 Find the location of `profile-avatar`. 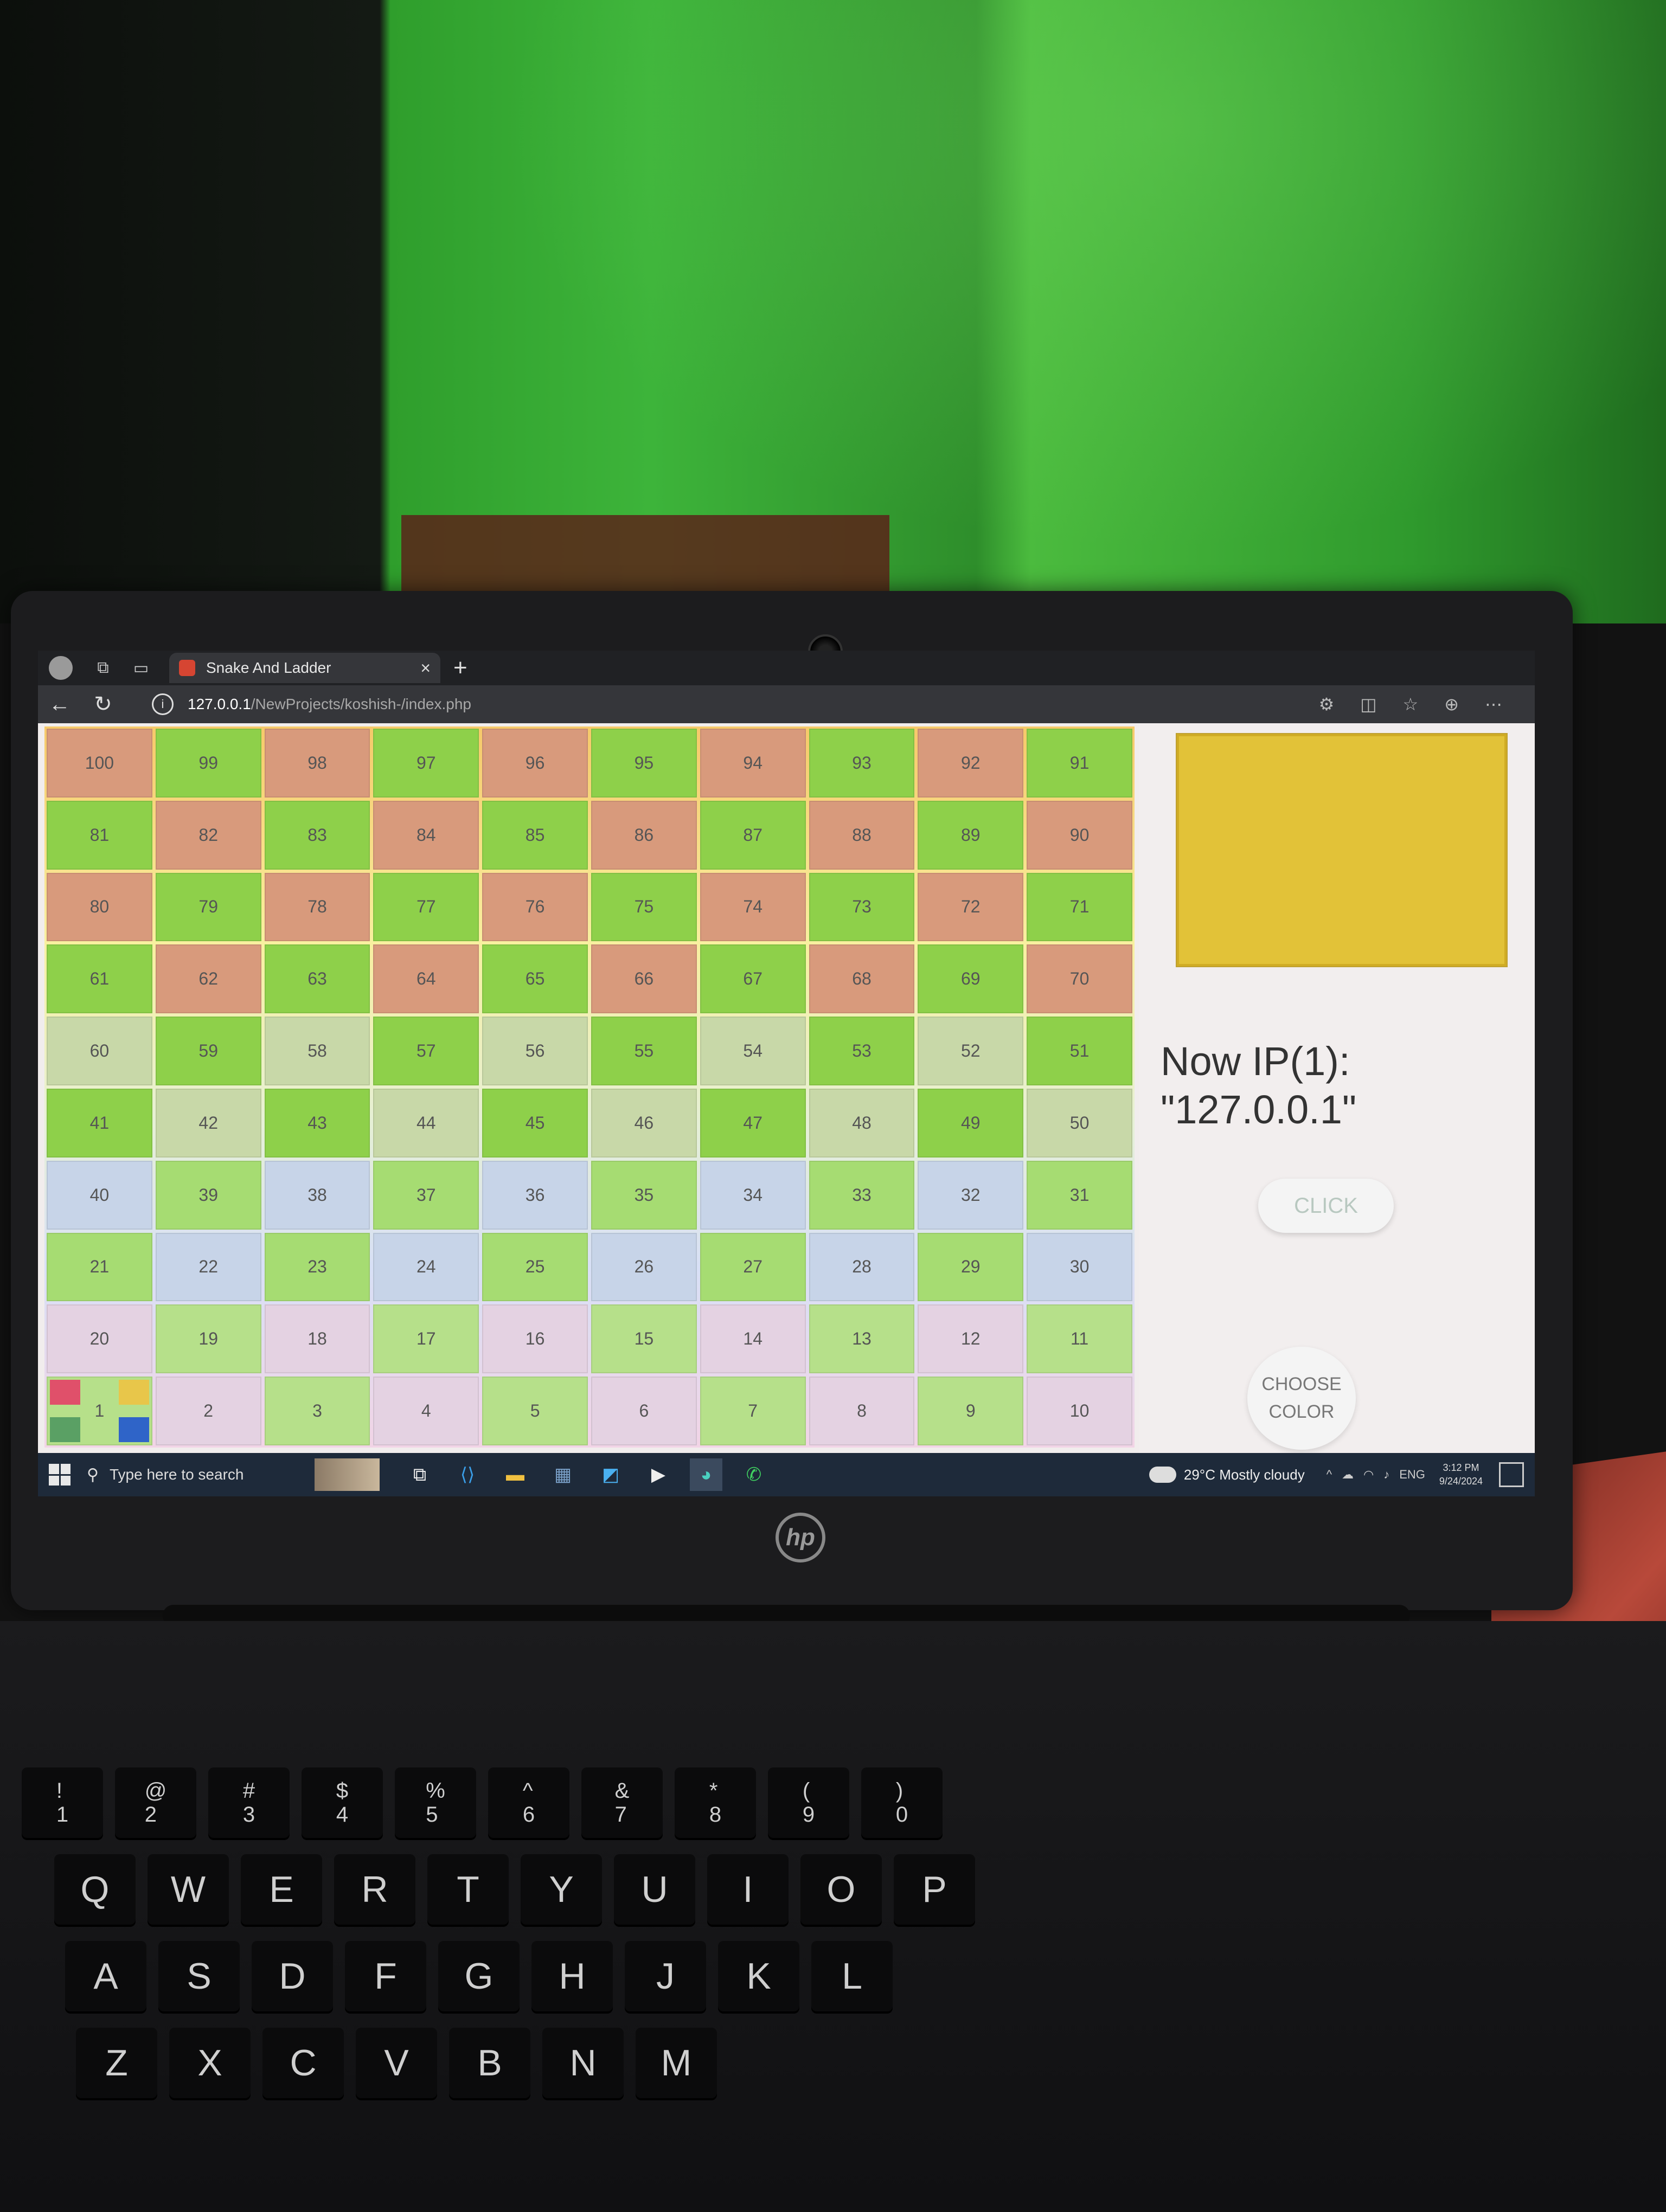

profile-avatar is located at coordinates (61, 668).